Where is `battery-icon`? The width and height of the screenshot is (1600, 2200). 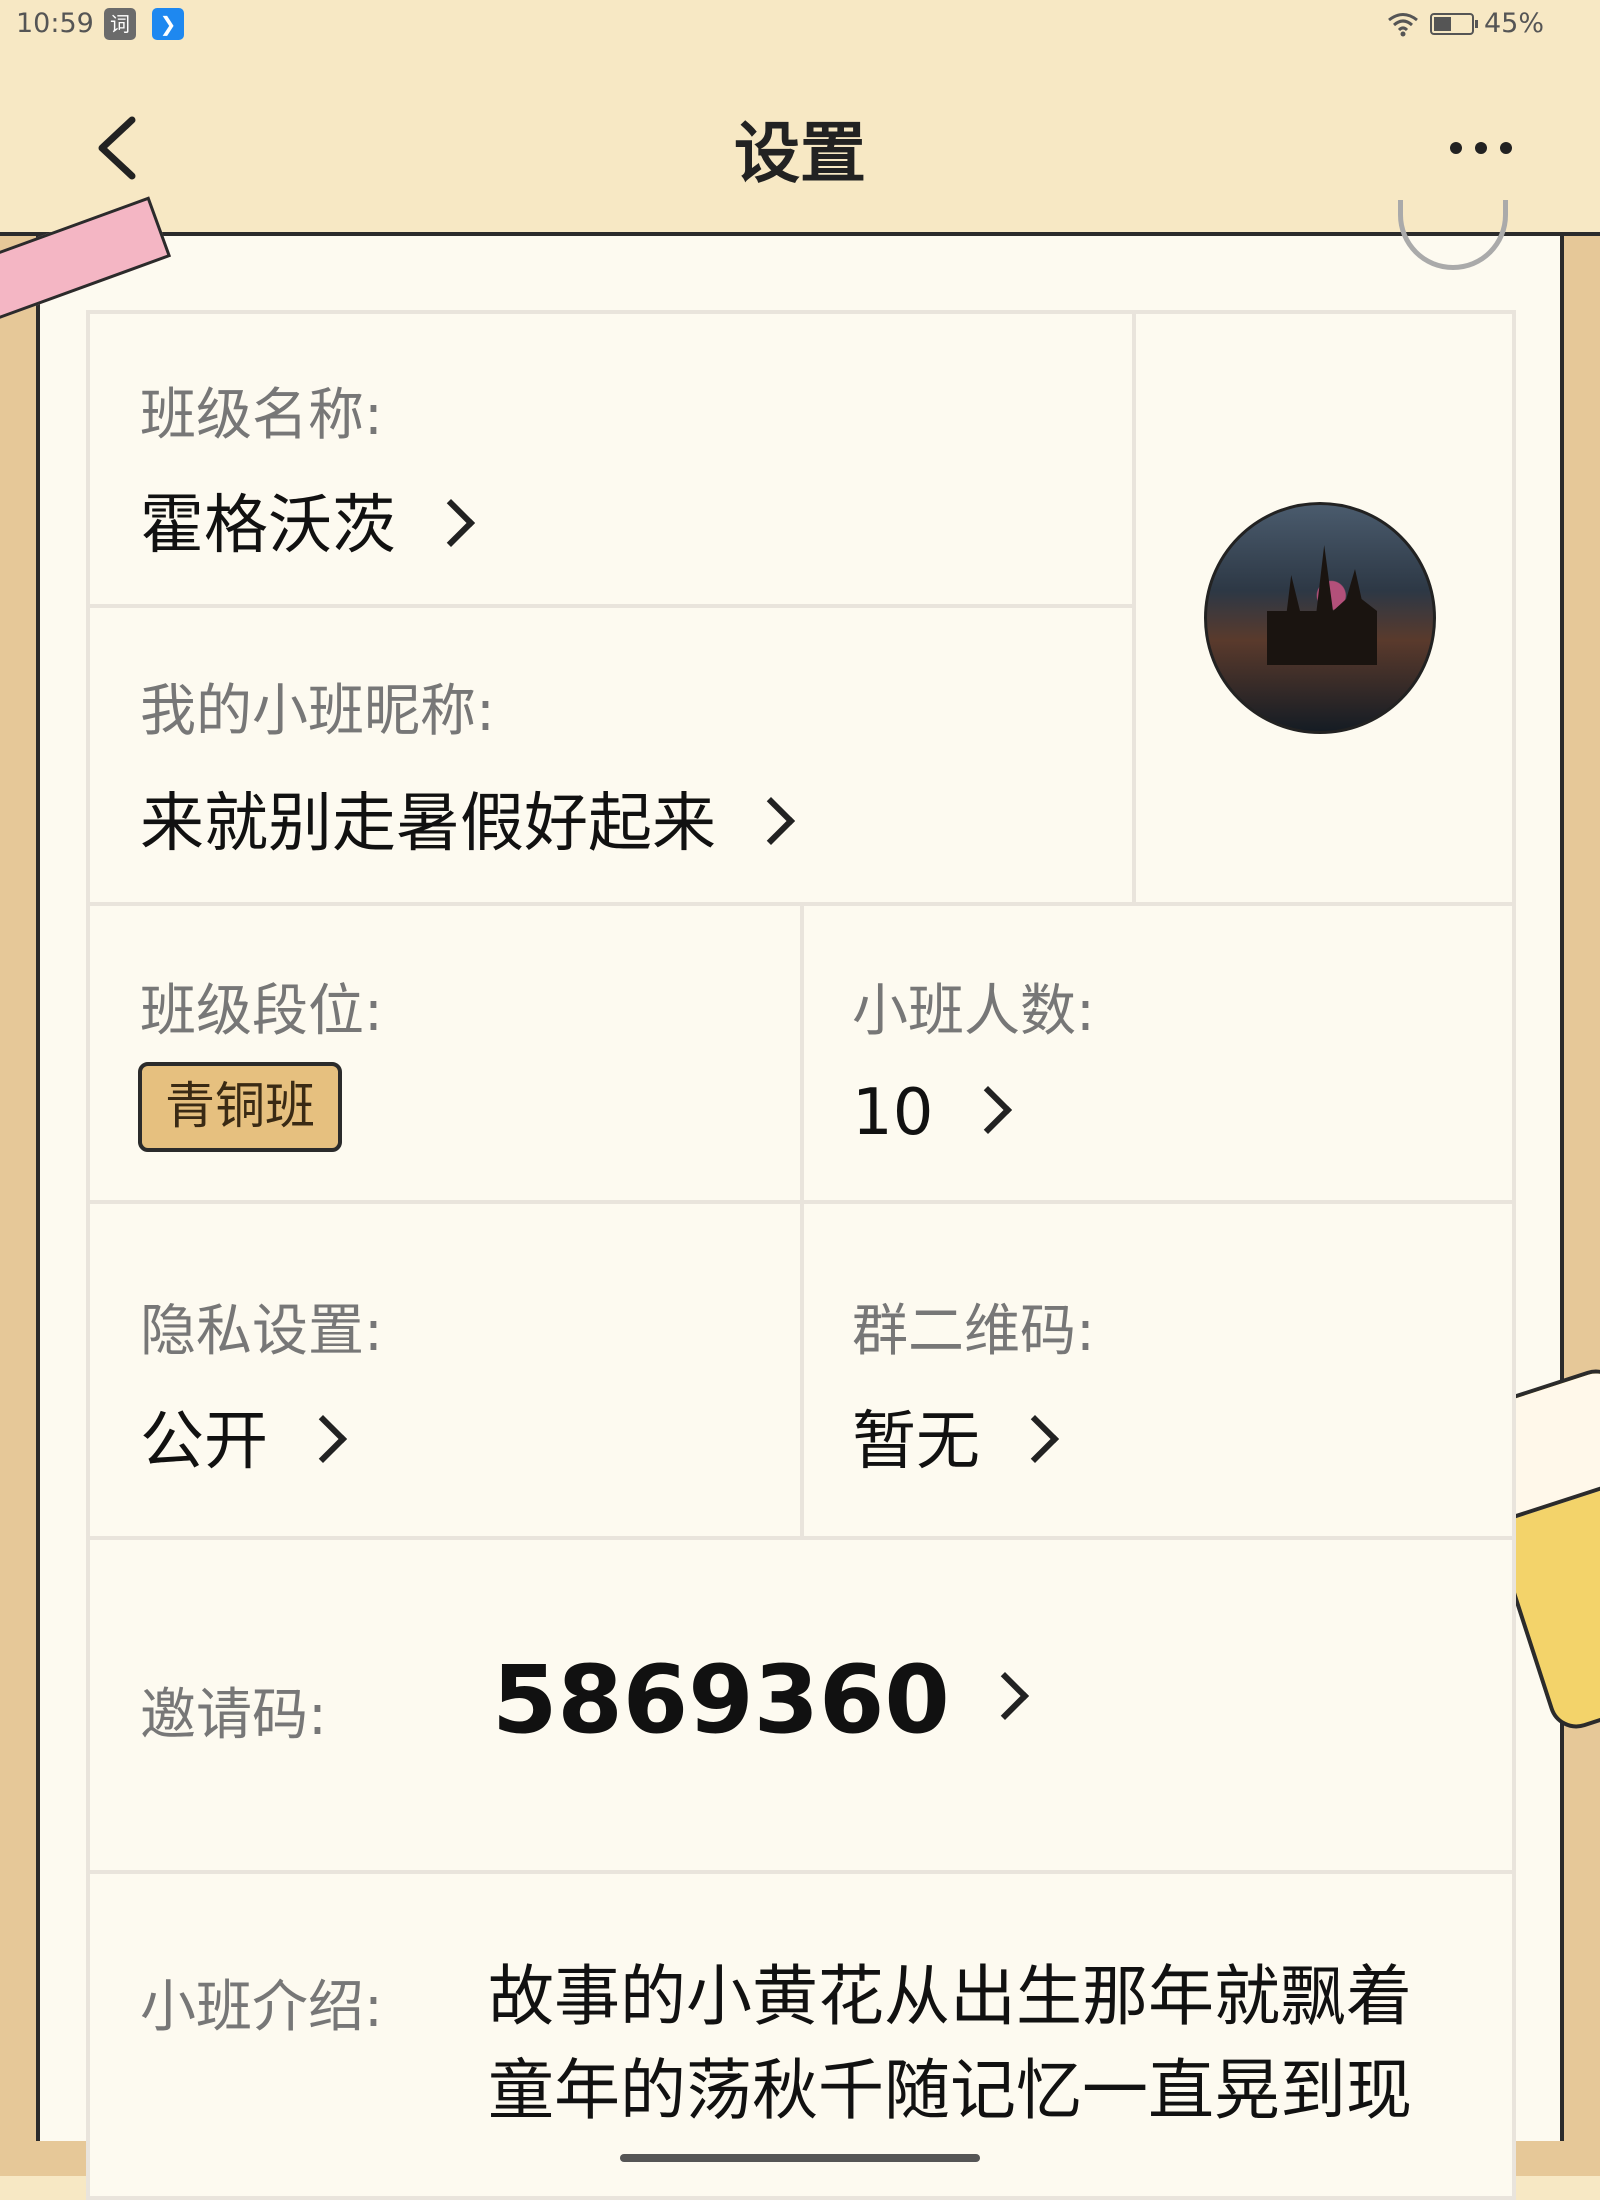 battery-icon is located at coordinates (1453, 23).